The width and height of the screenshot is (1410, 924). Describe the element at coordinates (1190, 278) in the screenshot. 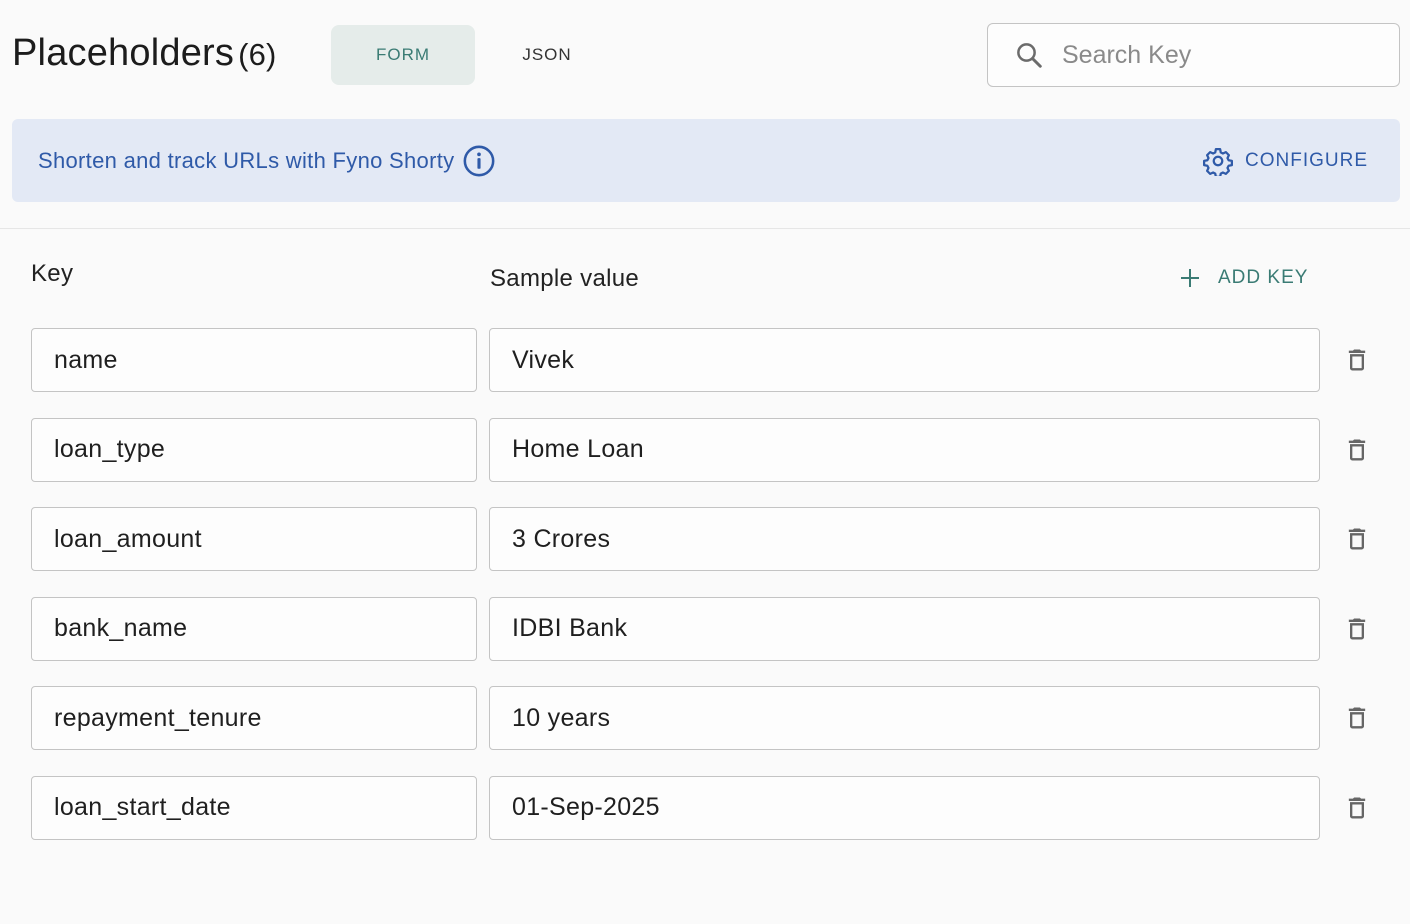

I see `plus-icon` at that location.